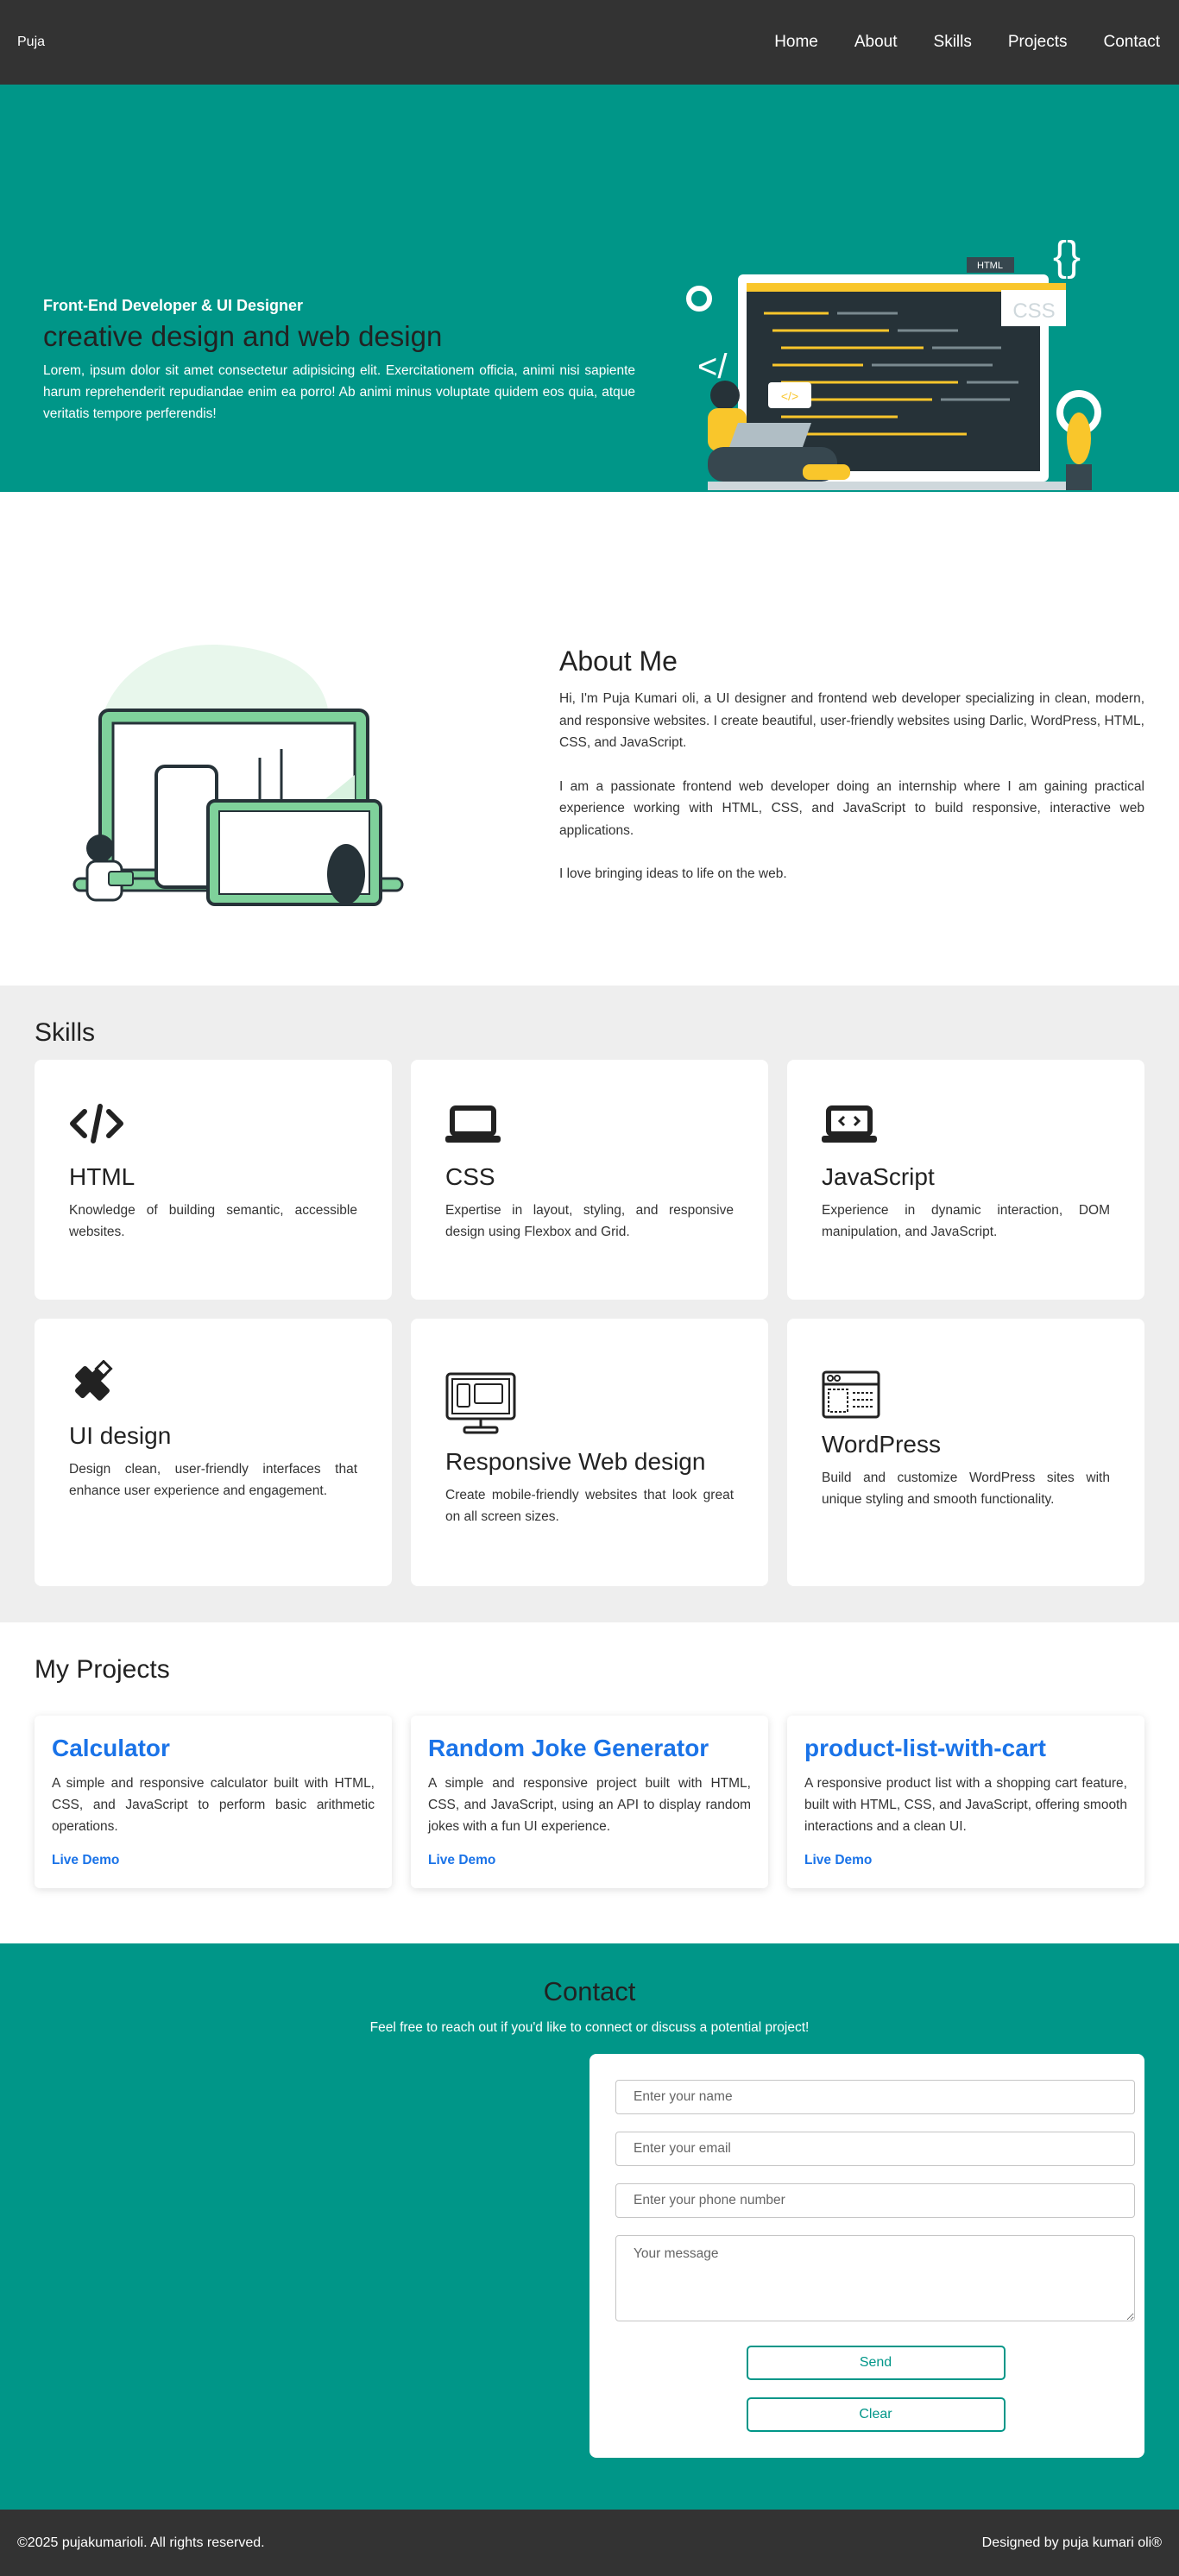 The width and height of the screenshot is (1179, 2576). Describe the element at coordinates (850, 1124) in the screenshot. I see `laptop-code-icon` at that location.